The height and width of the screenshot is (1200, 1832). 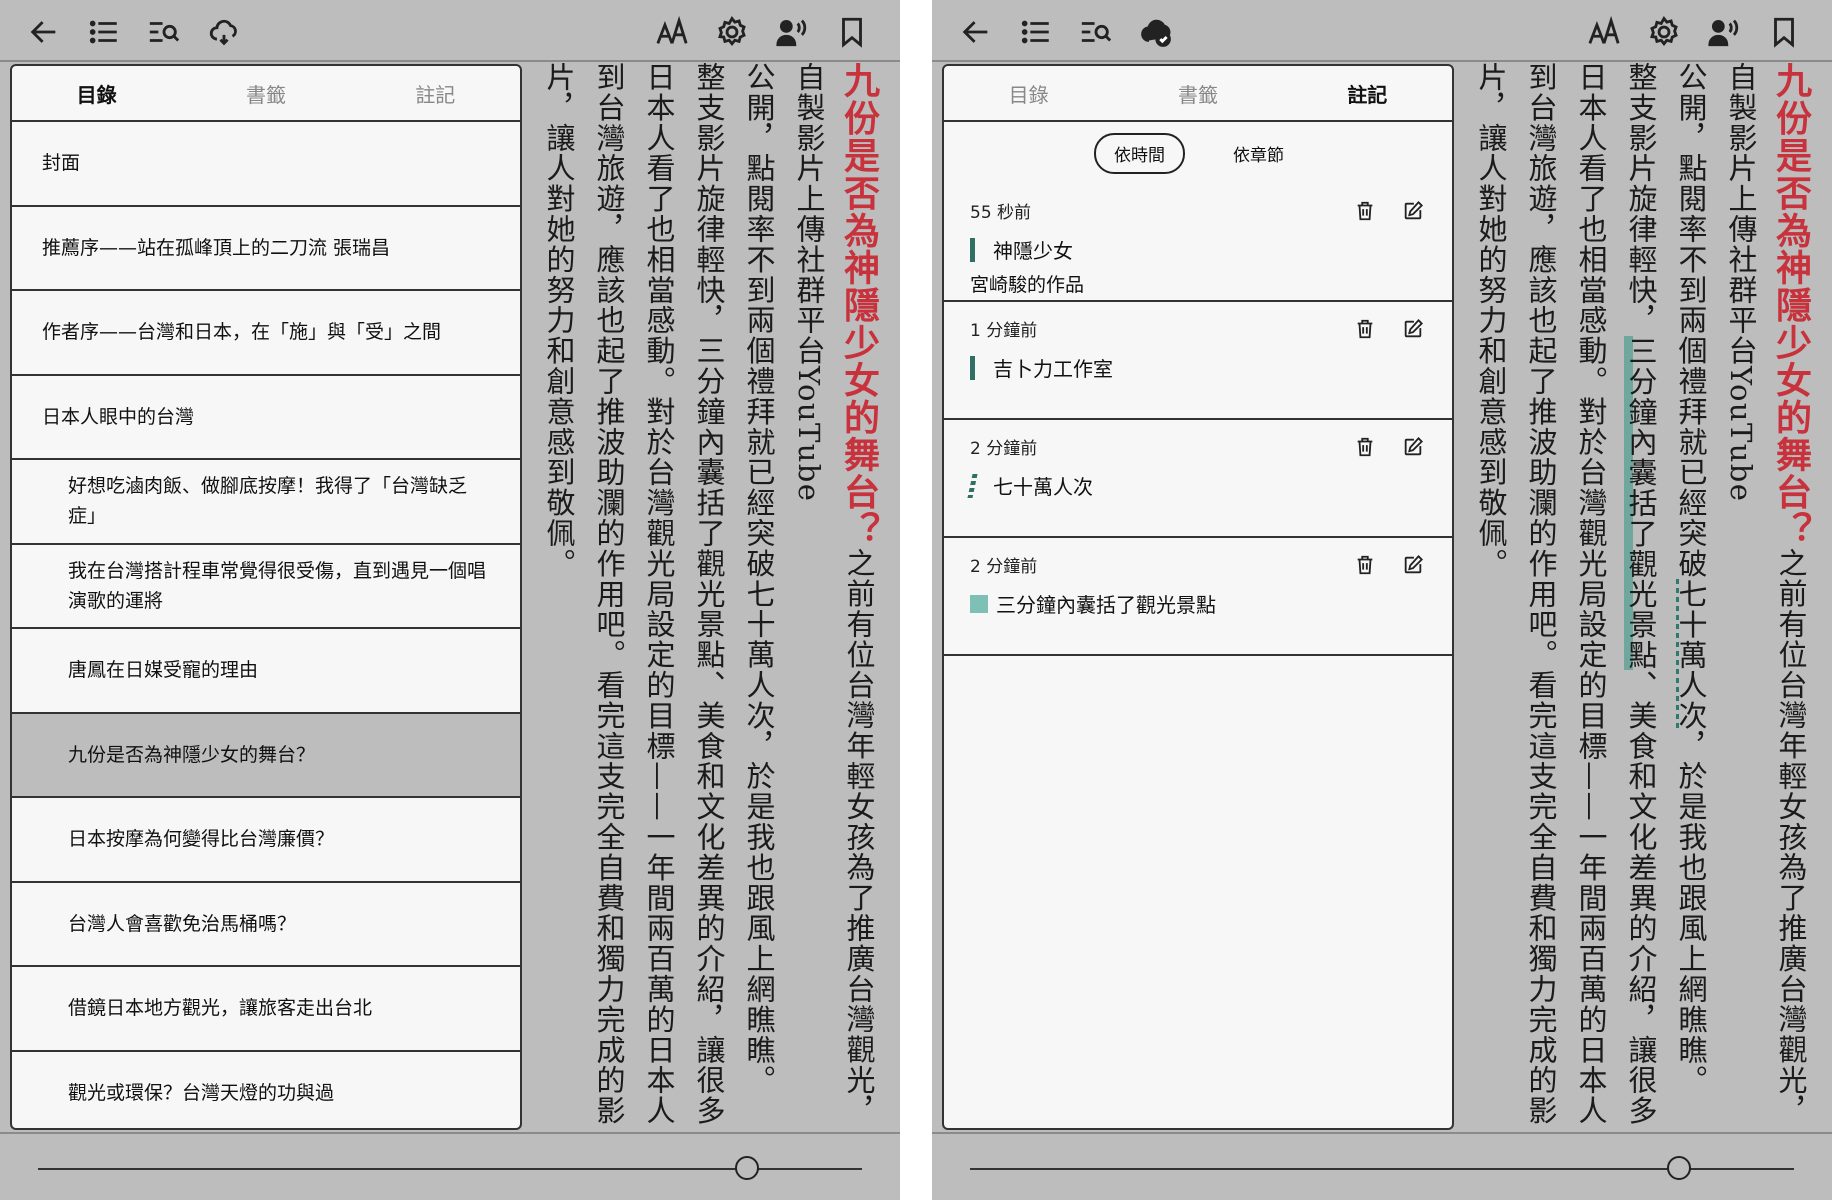 I want to click on note-highlight: 七十萬人次, so click(x=1196, y=485).